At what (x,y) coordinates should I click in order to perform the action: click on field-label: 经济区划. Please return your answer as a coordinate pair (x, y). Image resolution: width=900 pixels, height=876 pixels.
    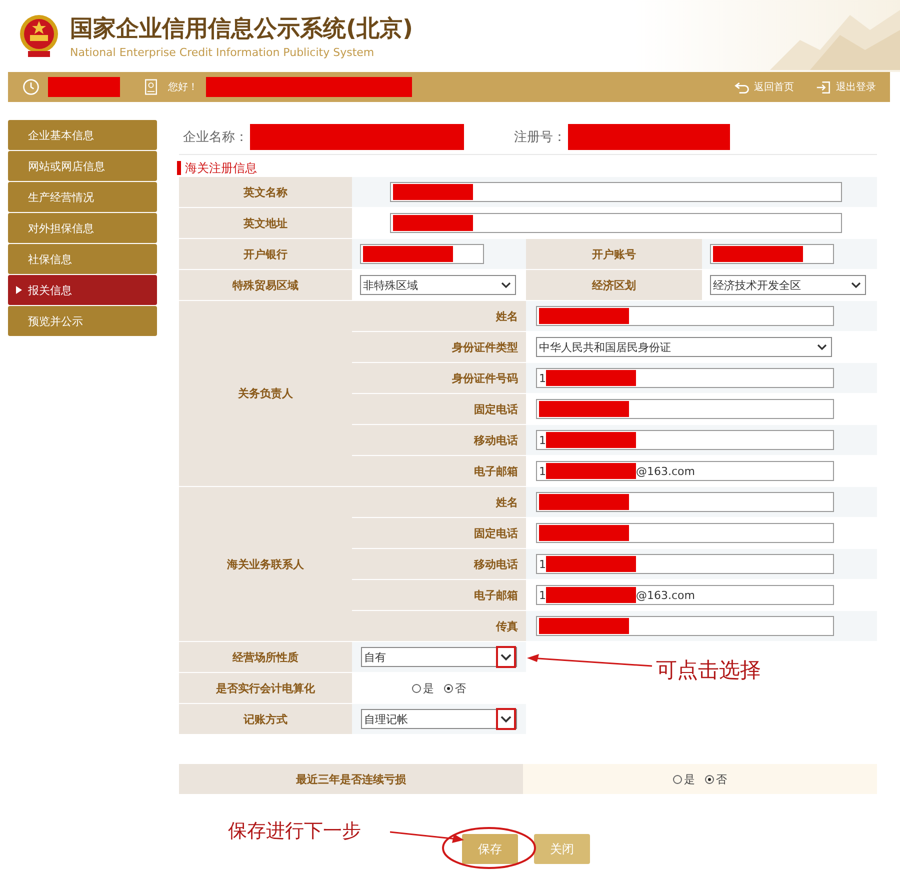
    Looking at the image, I should click on (614, 285).